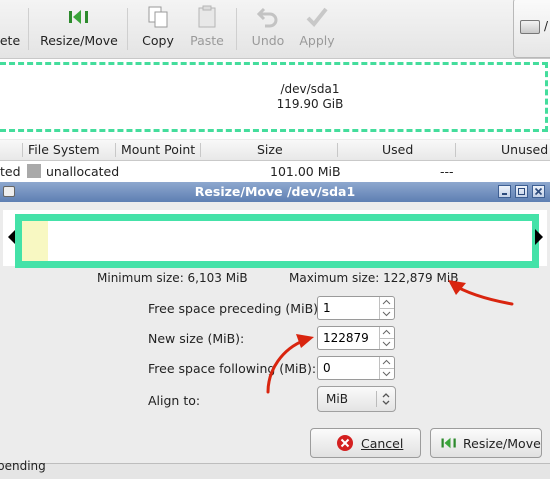 This screenshot has width=550, height=479. What do you see at coordinates (376, 399) in the screenshot?
I see `combo-divider` at bounding box center [376, 399].